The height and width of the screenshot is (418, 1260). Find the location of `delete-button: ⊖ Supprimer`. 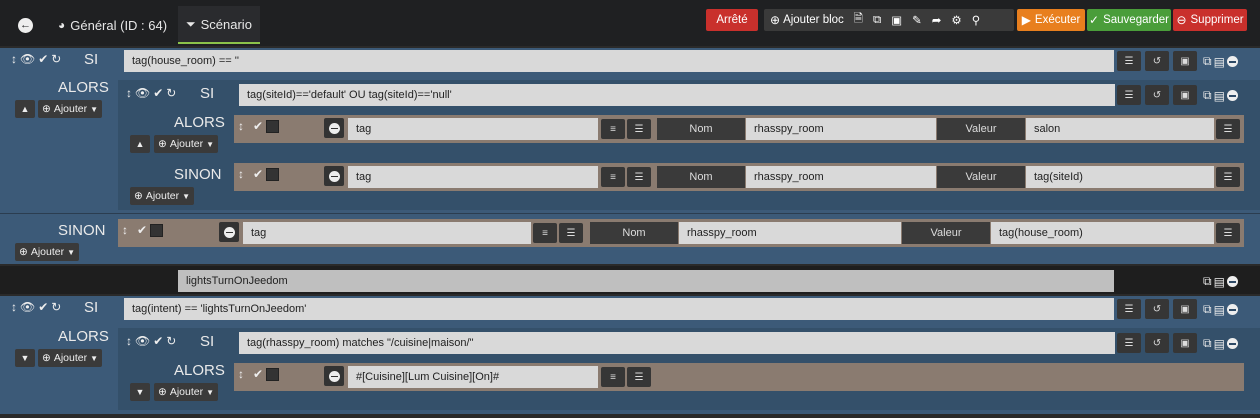

delete-button: ⊖ Supprimer is located at coordinates (1210, 20).